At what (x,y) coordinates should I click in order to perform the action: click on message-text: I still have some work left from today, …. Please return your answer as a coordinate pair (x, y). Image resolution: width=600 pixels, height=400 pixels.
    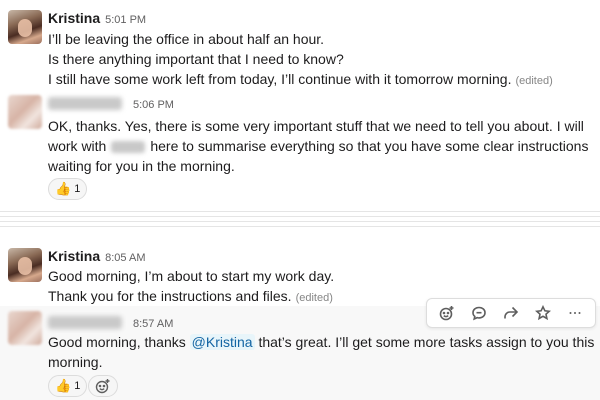
    Looking at the image, I should click on (300, 80).